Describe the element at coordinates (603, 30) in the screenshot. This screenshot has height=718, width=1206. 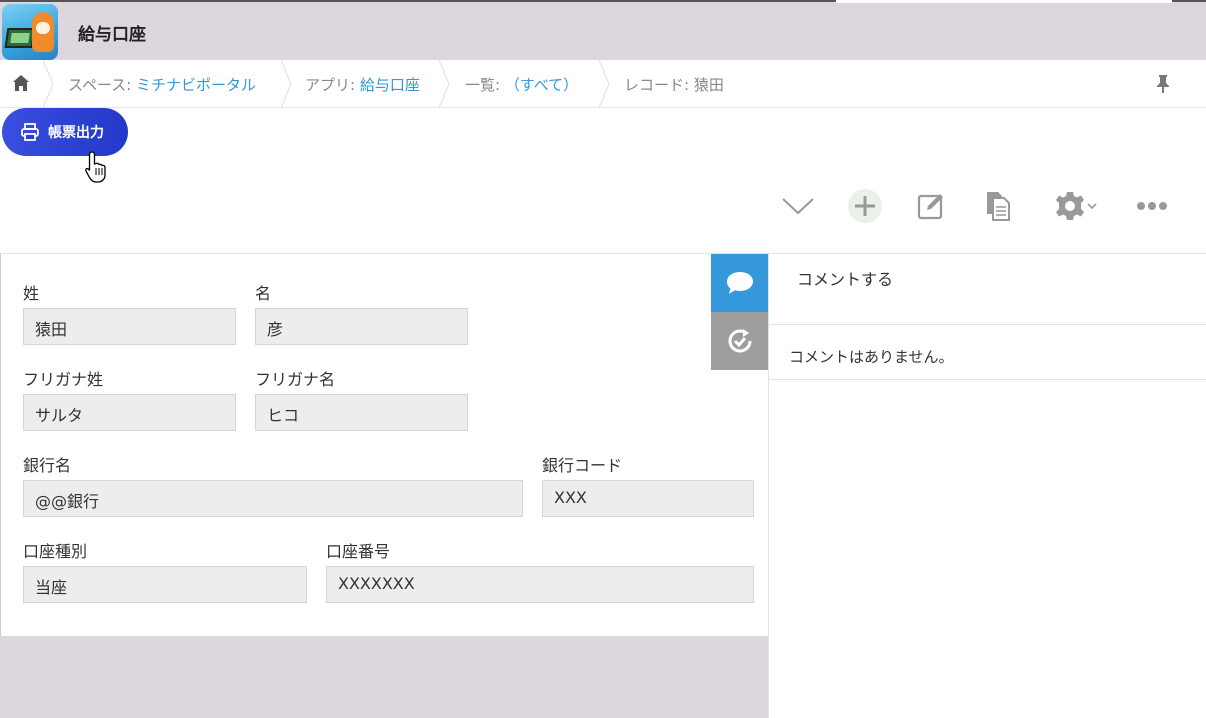
I see `app-header: 給与口座` at that location.